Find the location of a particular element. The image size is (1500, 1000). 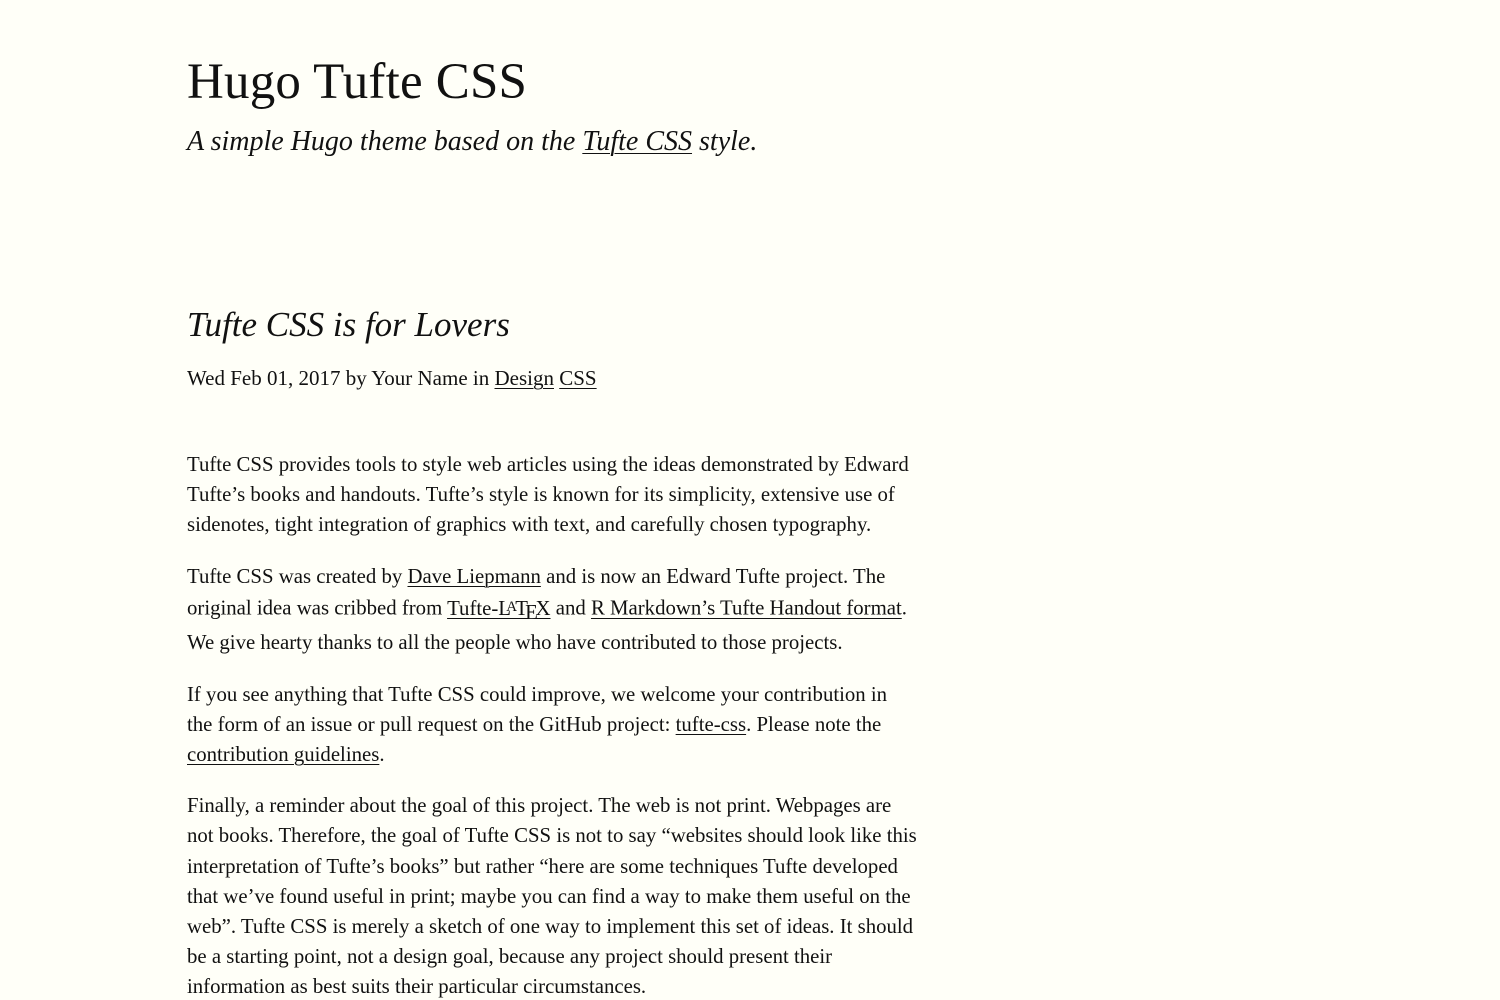

dave-liepmann-link: Dave Liepmann is located at coordinates (473, 576).